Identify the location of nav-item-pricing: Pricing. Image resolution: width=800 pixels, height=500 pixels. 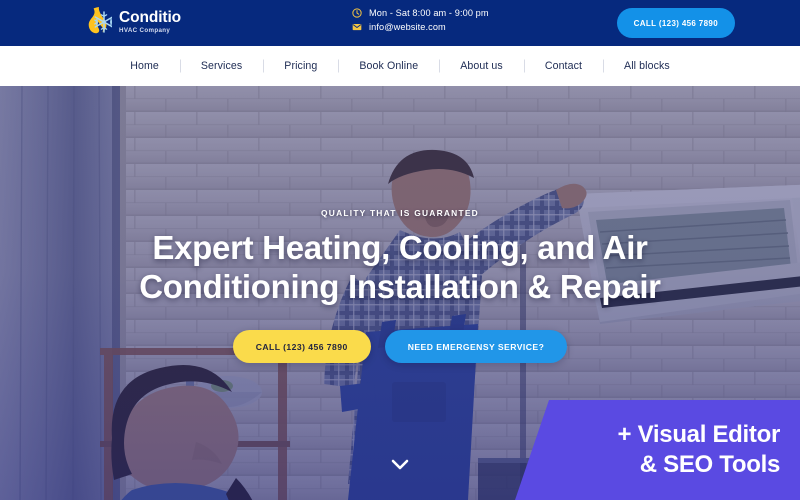
(300, 66).